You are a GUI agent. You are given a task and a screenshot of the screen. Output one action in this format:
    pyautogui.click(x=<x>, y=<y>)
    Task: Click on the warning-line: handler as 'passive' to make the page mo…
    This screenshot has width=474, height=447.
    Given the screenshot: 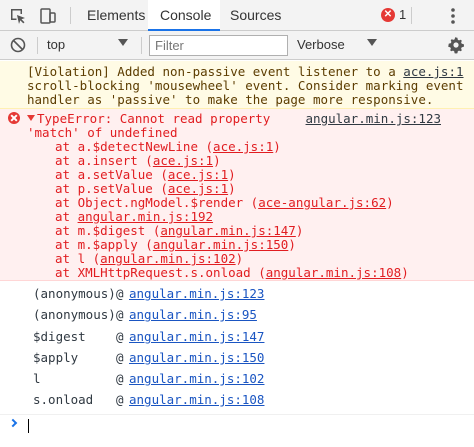 What is the action you would take?
    pyautogui.click(x=230, y=99)
    